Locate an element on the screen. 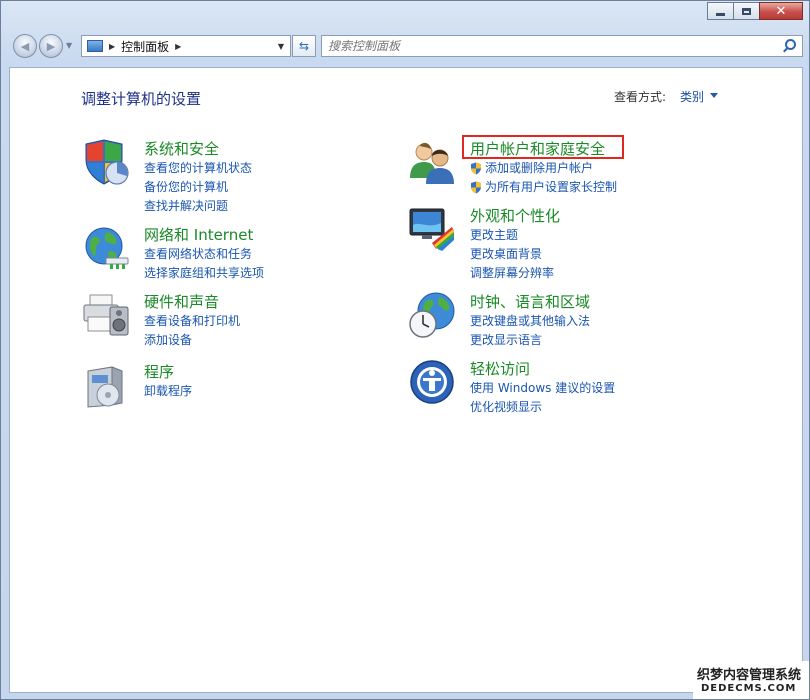 This screenshot has width=810, height=700. link-text: 为所有用户设置家长控制 is located at coordinates (551, 187).